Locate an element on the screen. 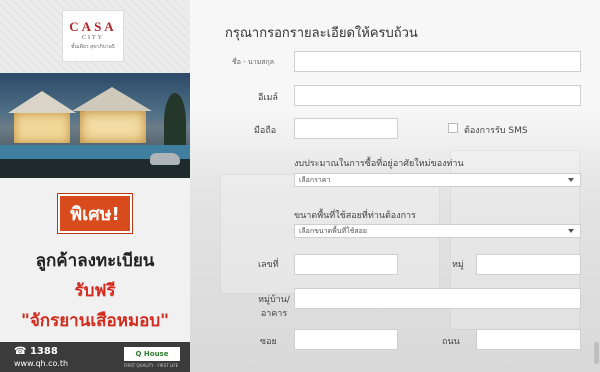 Image resolution: width=600 pixels, height=372 pixels. form-title: กรุณากรอกรายละเอียดให้ครบถ้วน is located at coordinates (321, 33).